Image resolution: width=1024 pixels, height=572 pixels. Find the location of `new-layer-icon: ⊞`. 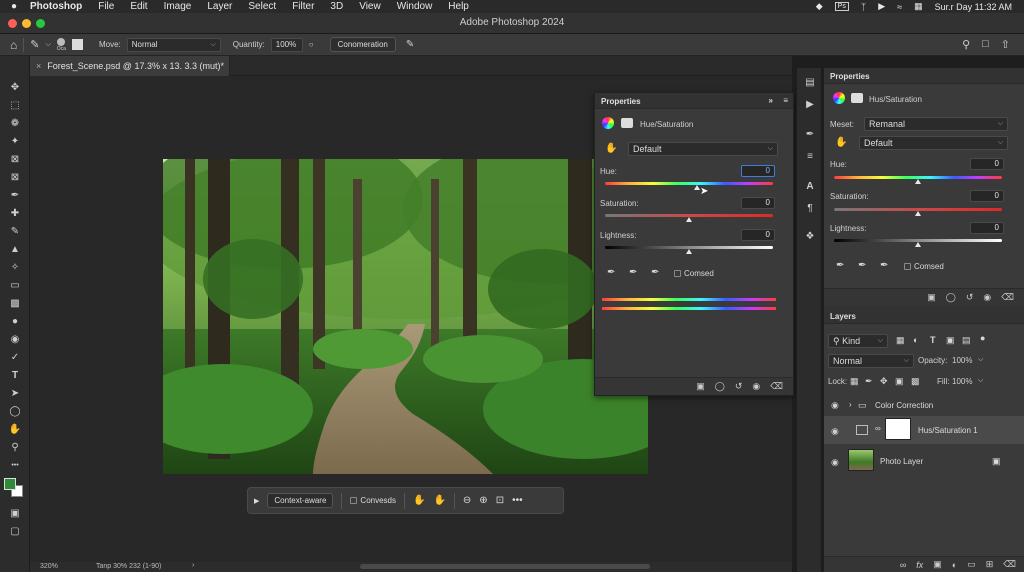

new-layer-icon: ⊞ is located at coordinates (990, 564).